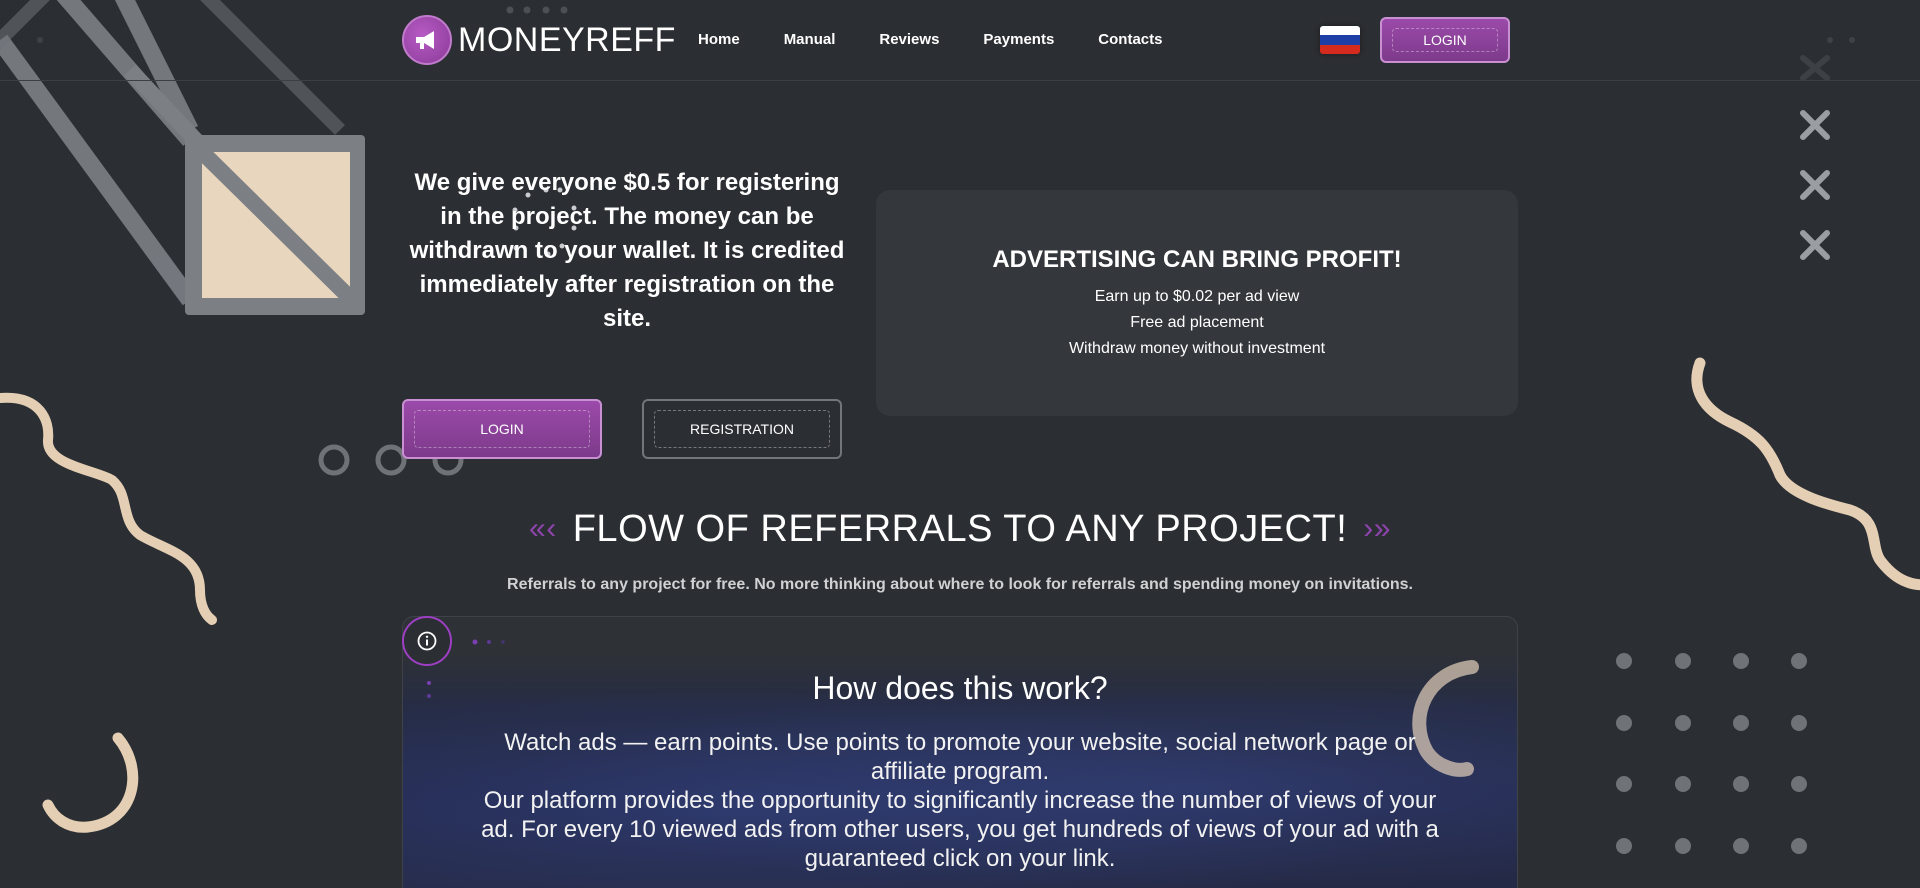 The height and width of the screenshot is (888, 1920). I want to click on nav-contacts: Contacts, so click(1130, 39).